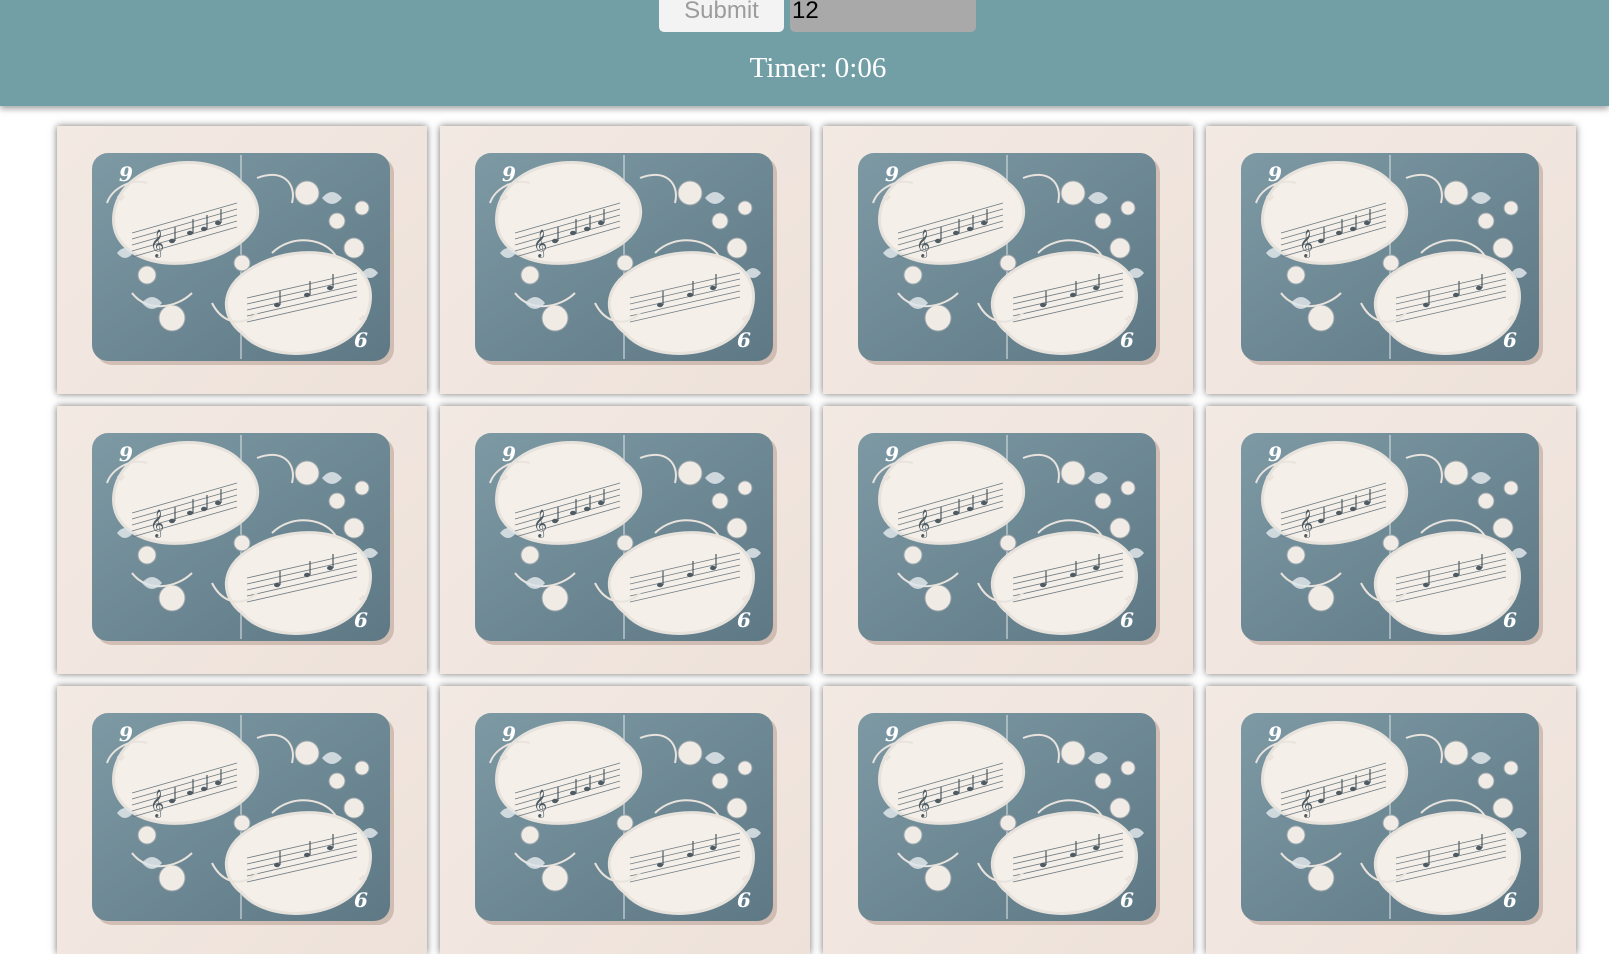  What do you see at coordinates (860, 68) in the screenshot?
I see `timer-value: 0:06` at bounding box center [860, 68].